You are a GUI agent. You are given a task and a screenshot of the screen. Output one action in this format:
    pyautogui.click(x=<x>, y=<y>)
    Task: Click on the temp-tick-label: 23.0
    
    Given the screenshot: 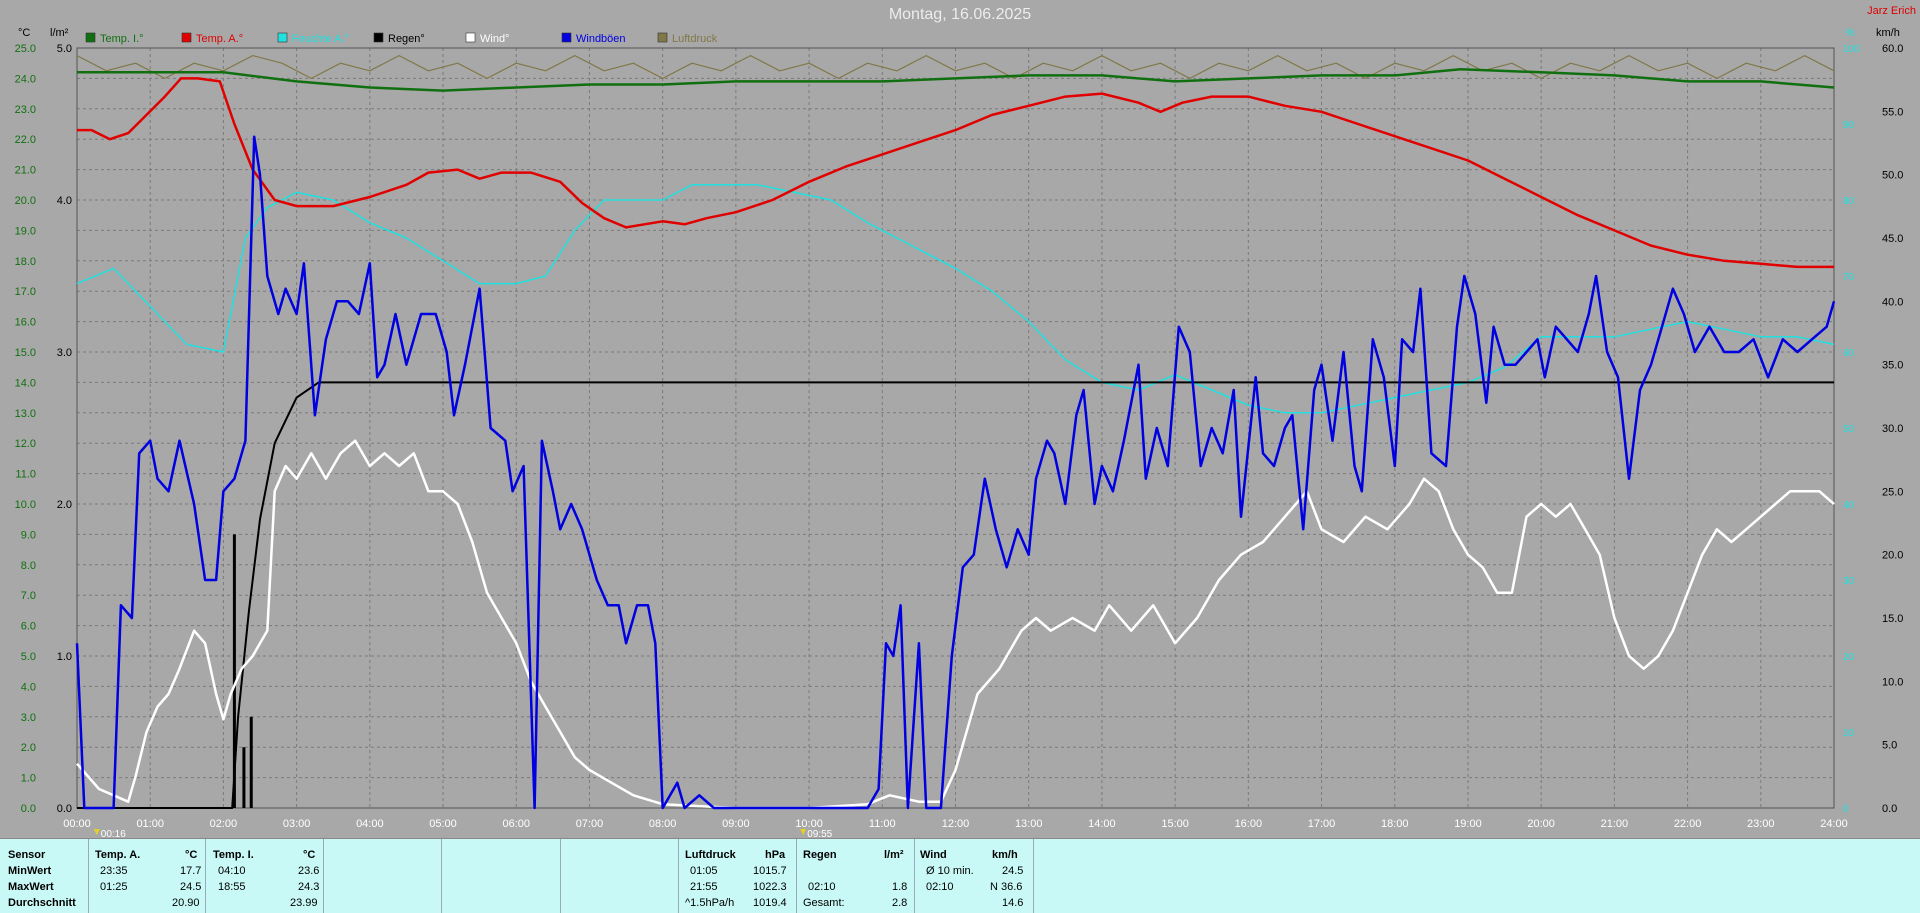 What is the action you would take?
    pyautogui.click(x=25, y=110)
    